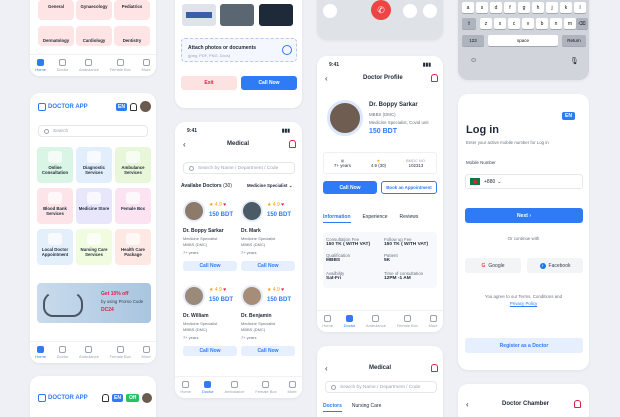  Describe the element at coordinates (514, 23) in the screenshot. I see `key: c` at that location.